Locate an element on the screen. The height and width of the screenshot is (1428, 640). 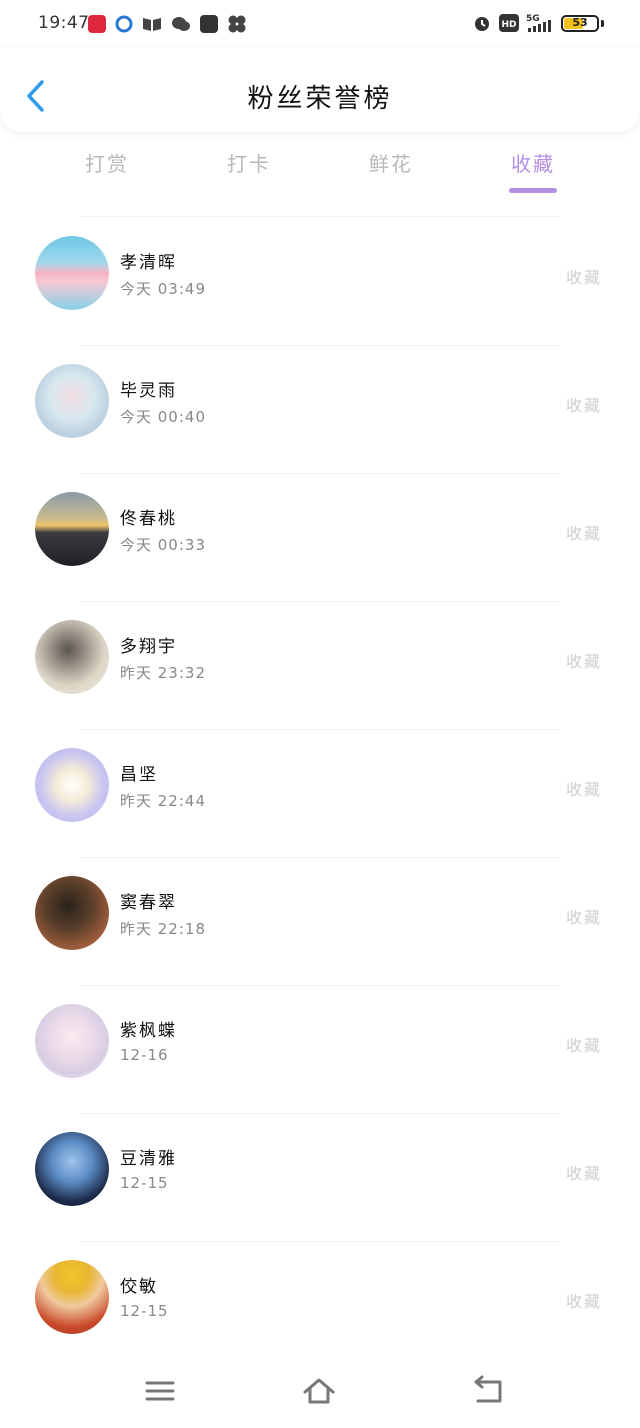
tab-label: 打卡 is located at coordinates (249, 164).